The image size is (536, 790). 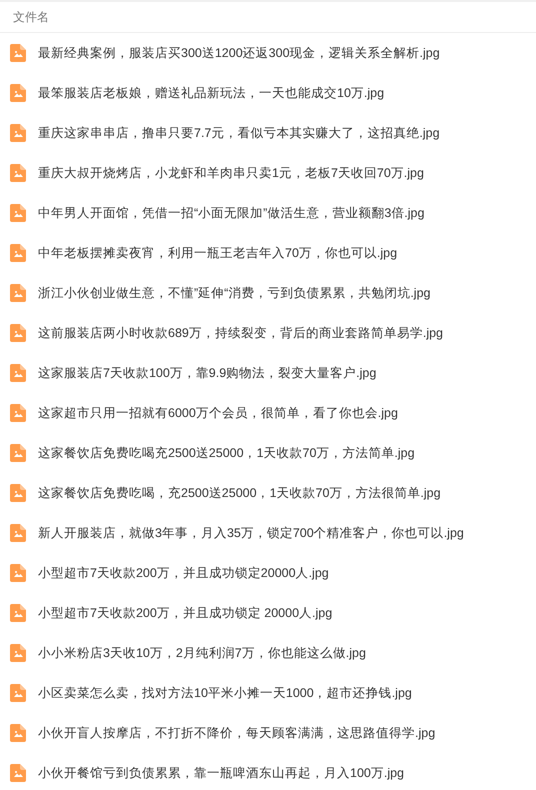 What do you see at coordinates (239, 53) in the screenshot?
I see `file-name: 最新经典案例，服装店买300送1200还返300现金，逻辑关系全解析.jpg` at bounding box center [239, 53].